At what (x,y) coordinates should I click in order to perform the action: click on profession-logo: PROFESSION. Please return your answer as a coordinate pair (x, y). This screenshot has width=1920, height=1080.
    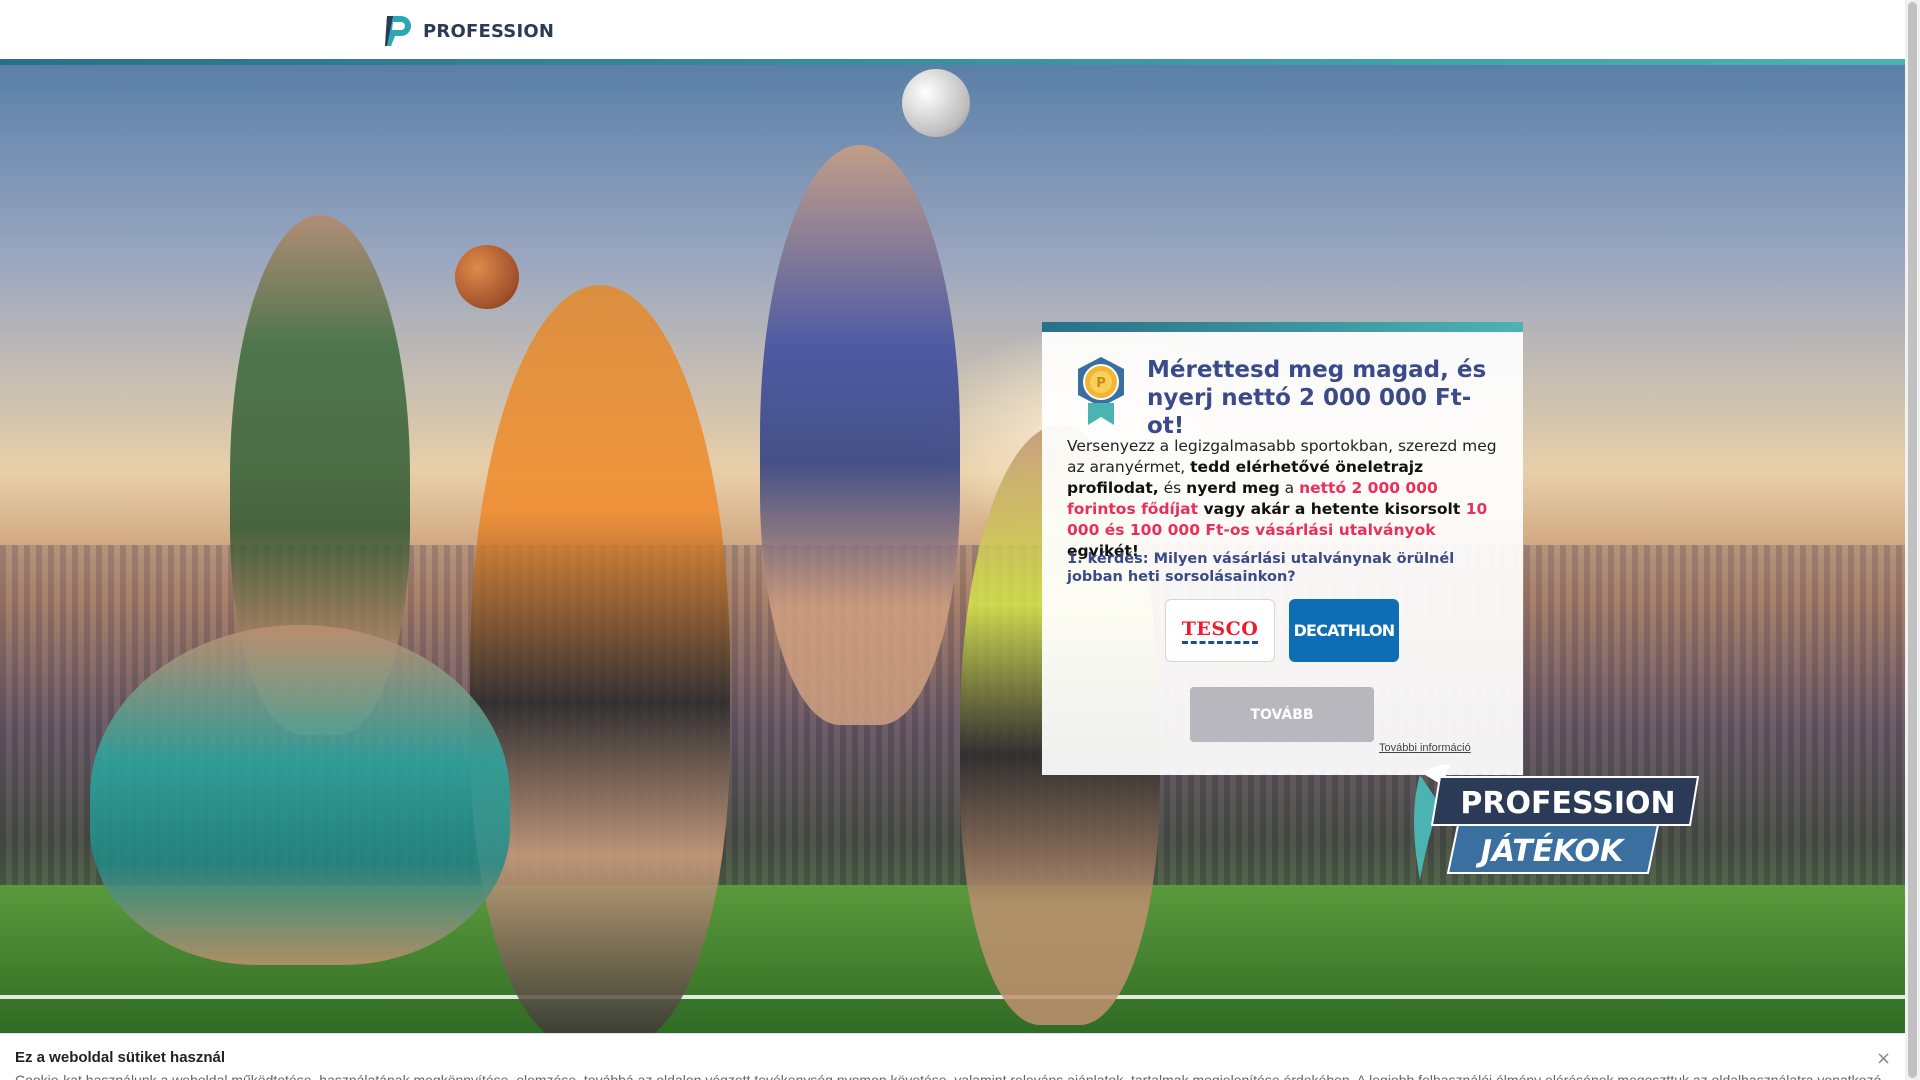
    Looking at the image, I should click on (468, 31).